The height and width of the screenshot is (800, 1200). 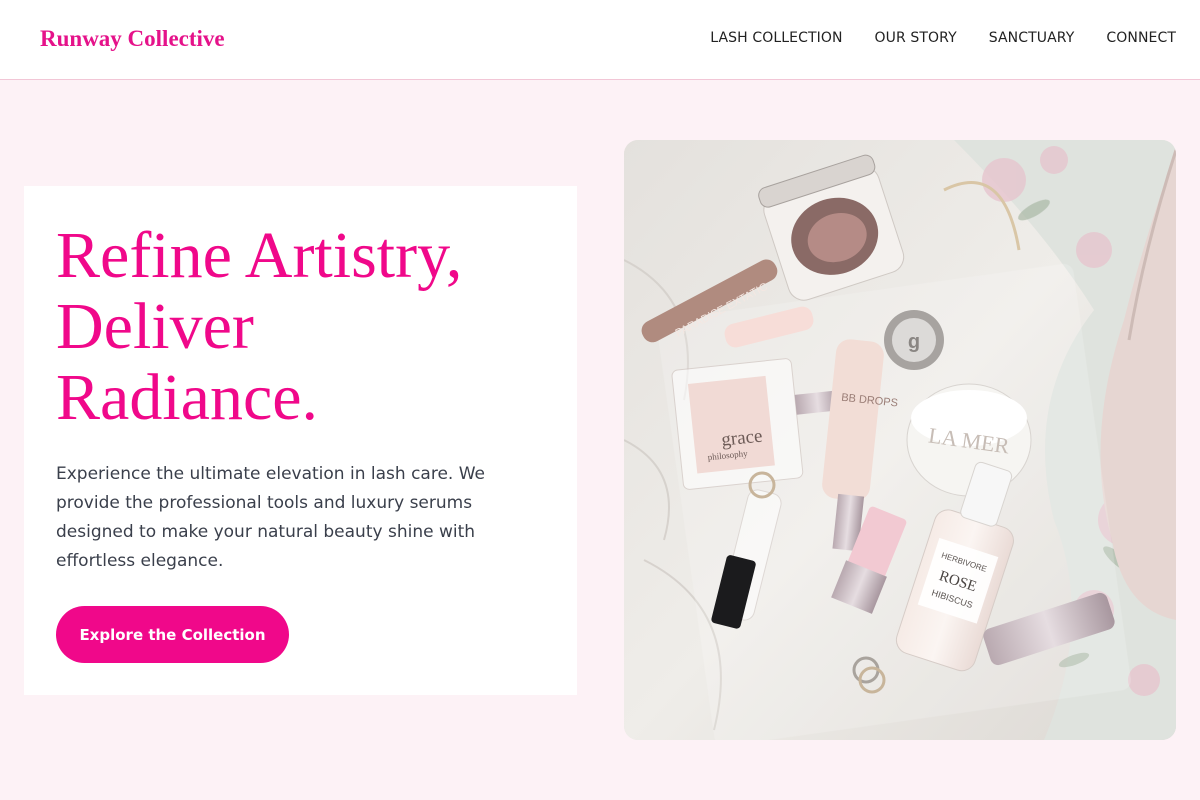 I want to click on brand-logo: Runway Collective, so click(x=132, y=39).